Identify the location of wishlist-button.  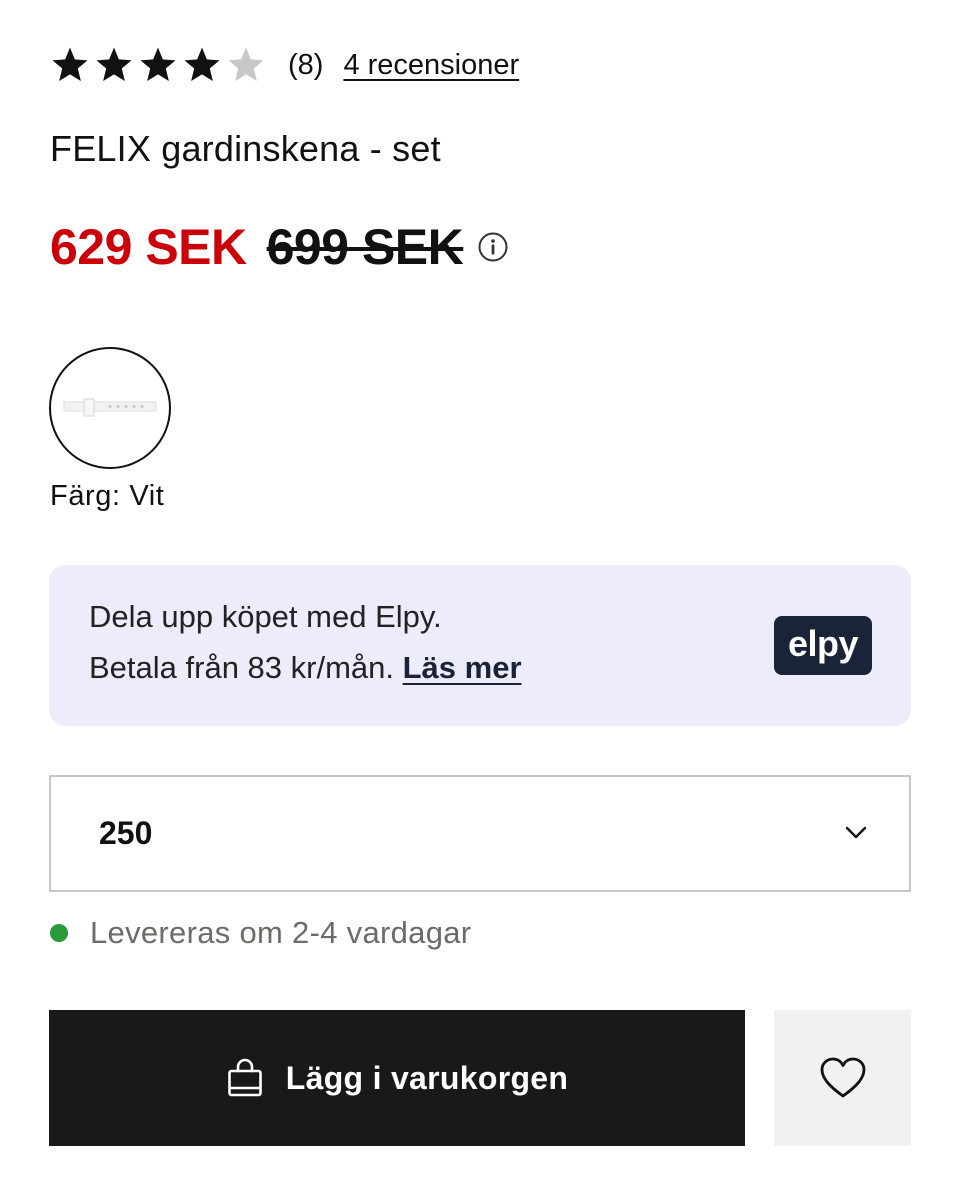
(842, 1078).